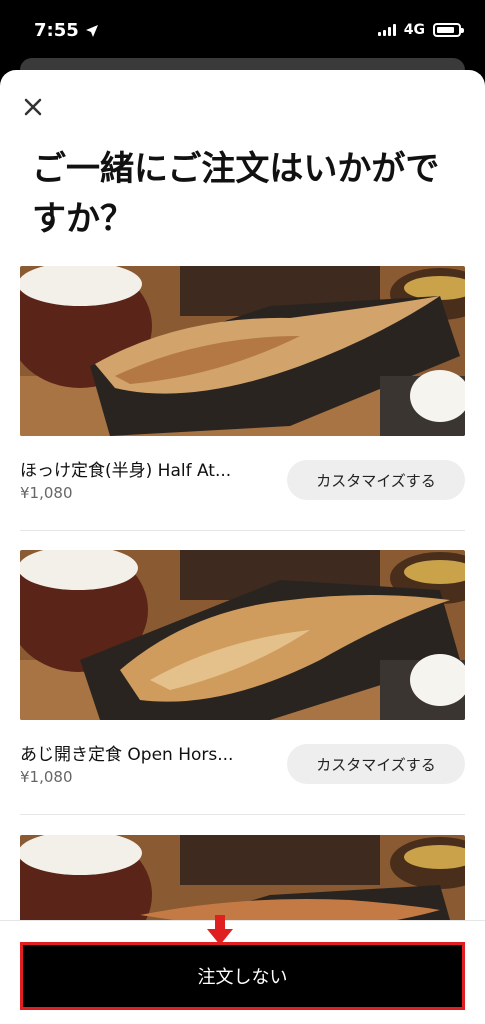 The height and width of the screenshot is (1024, 485). Describe the element at coordinates (242, 31) in the screenshot. I see `status-bar: 7:55 4G` at that location.